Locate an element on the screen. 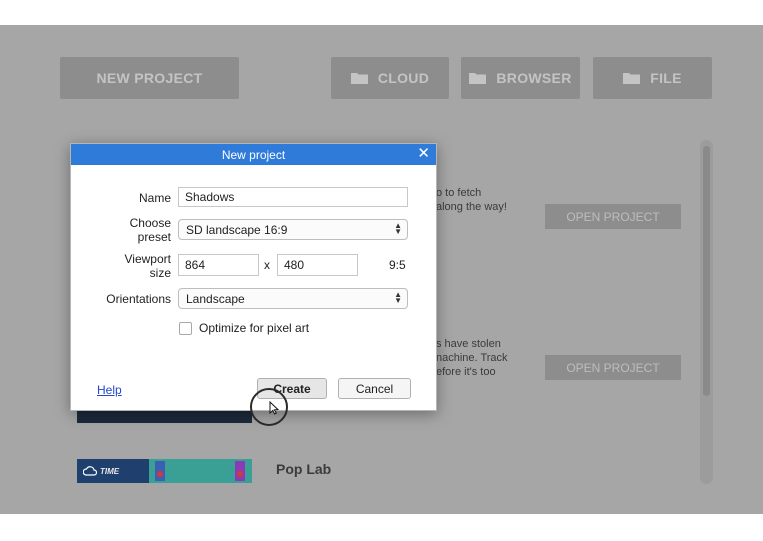 This screenshot has width=763, height=541. thumbnail-art is located at coordinates (200, 471).